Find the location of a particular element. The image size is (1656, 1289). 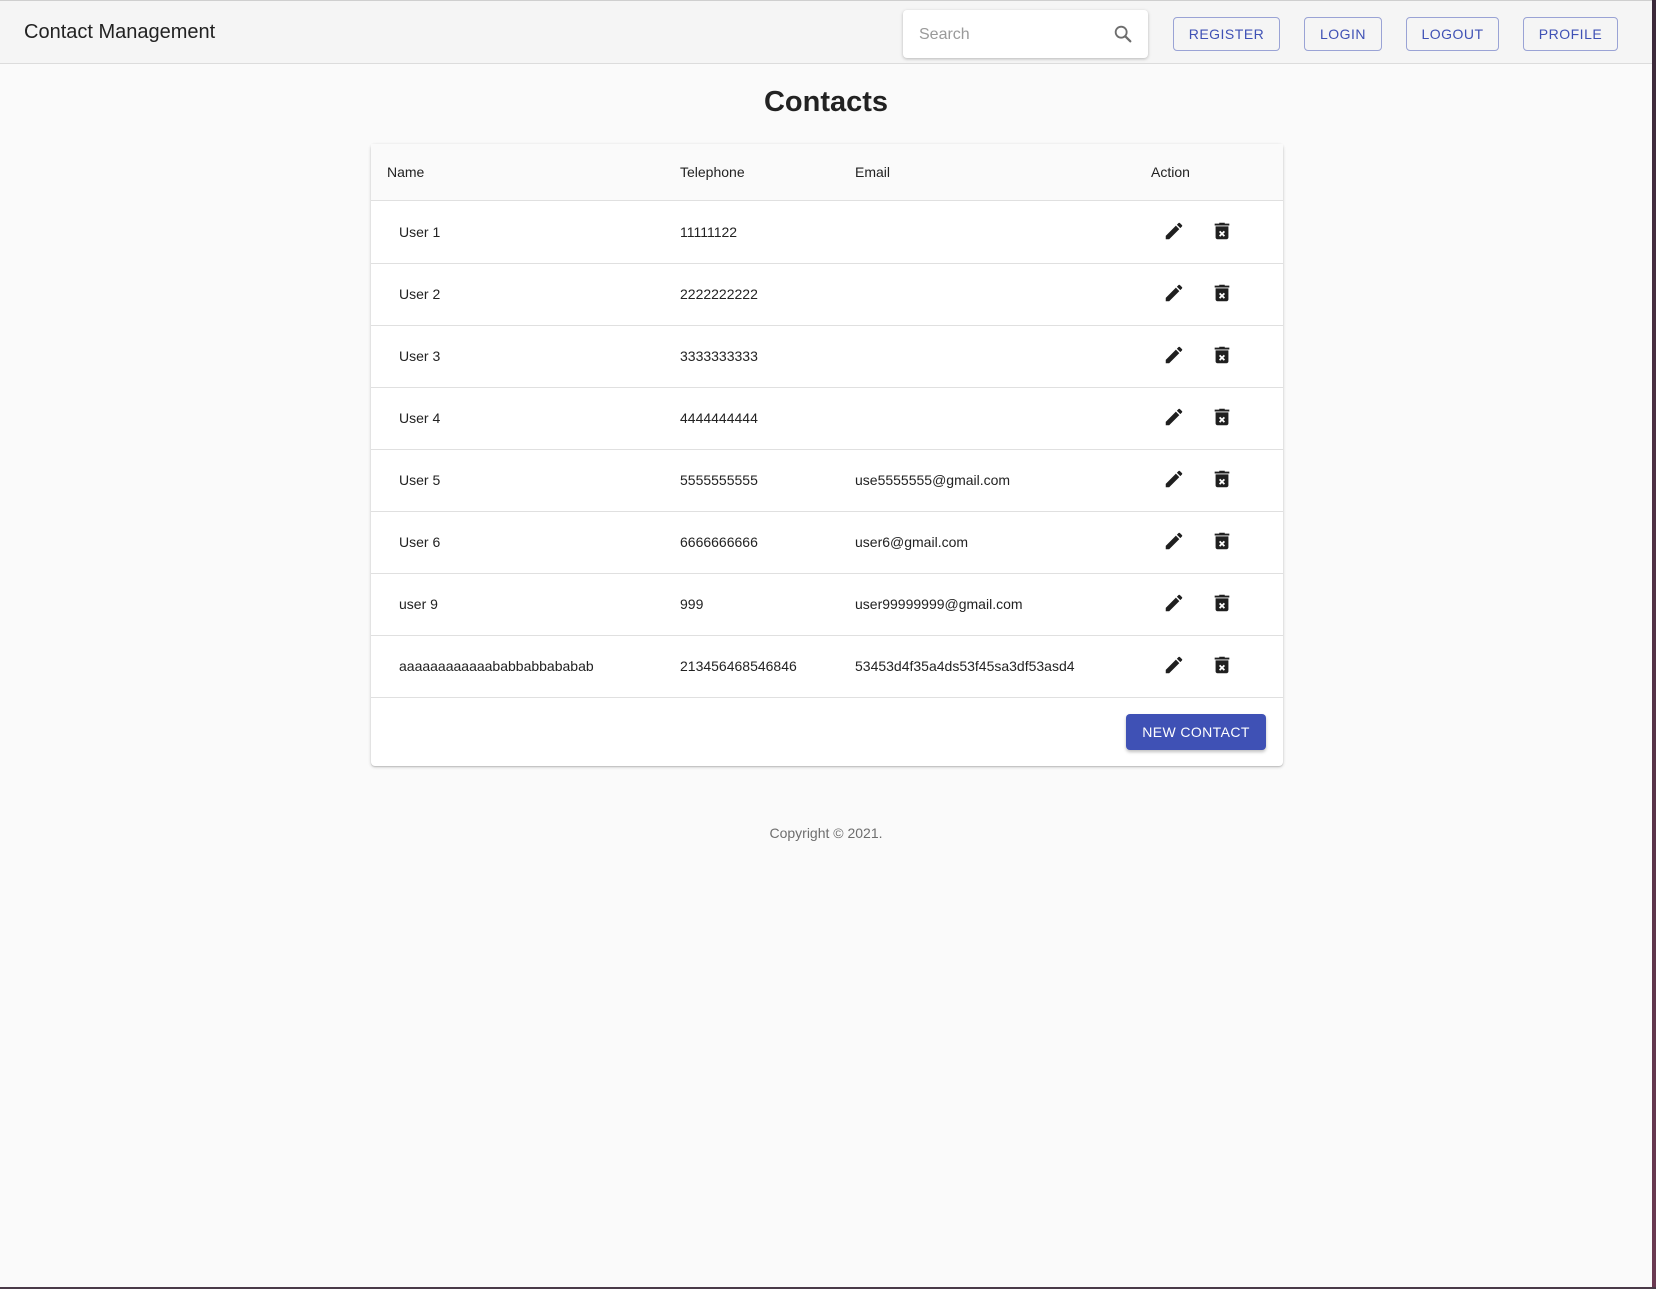

contact-telephone: 2222222222 is located at coordinates (719, 294).